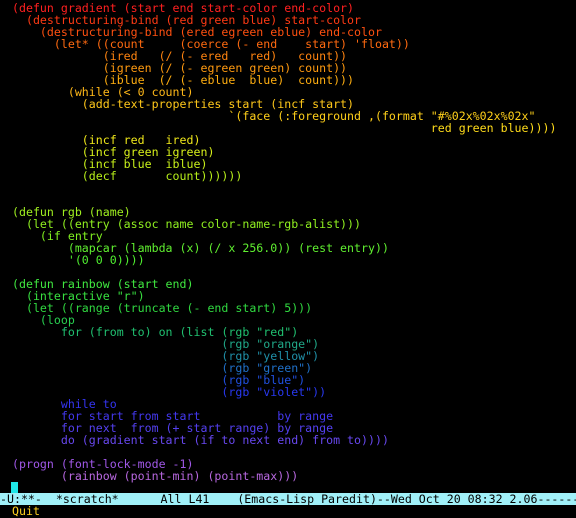  What do you see at coordinates (78, 260) in the screenshot?
I see `code-line: '(0 0 0))))` at bounding box center [78, 260].